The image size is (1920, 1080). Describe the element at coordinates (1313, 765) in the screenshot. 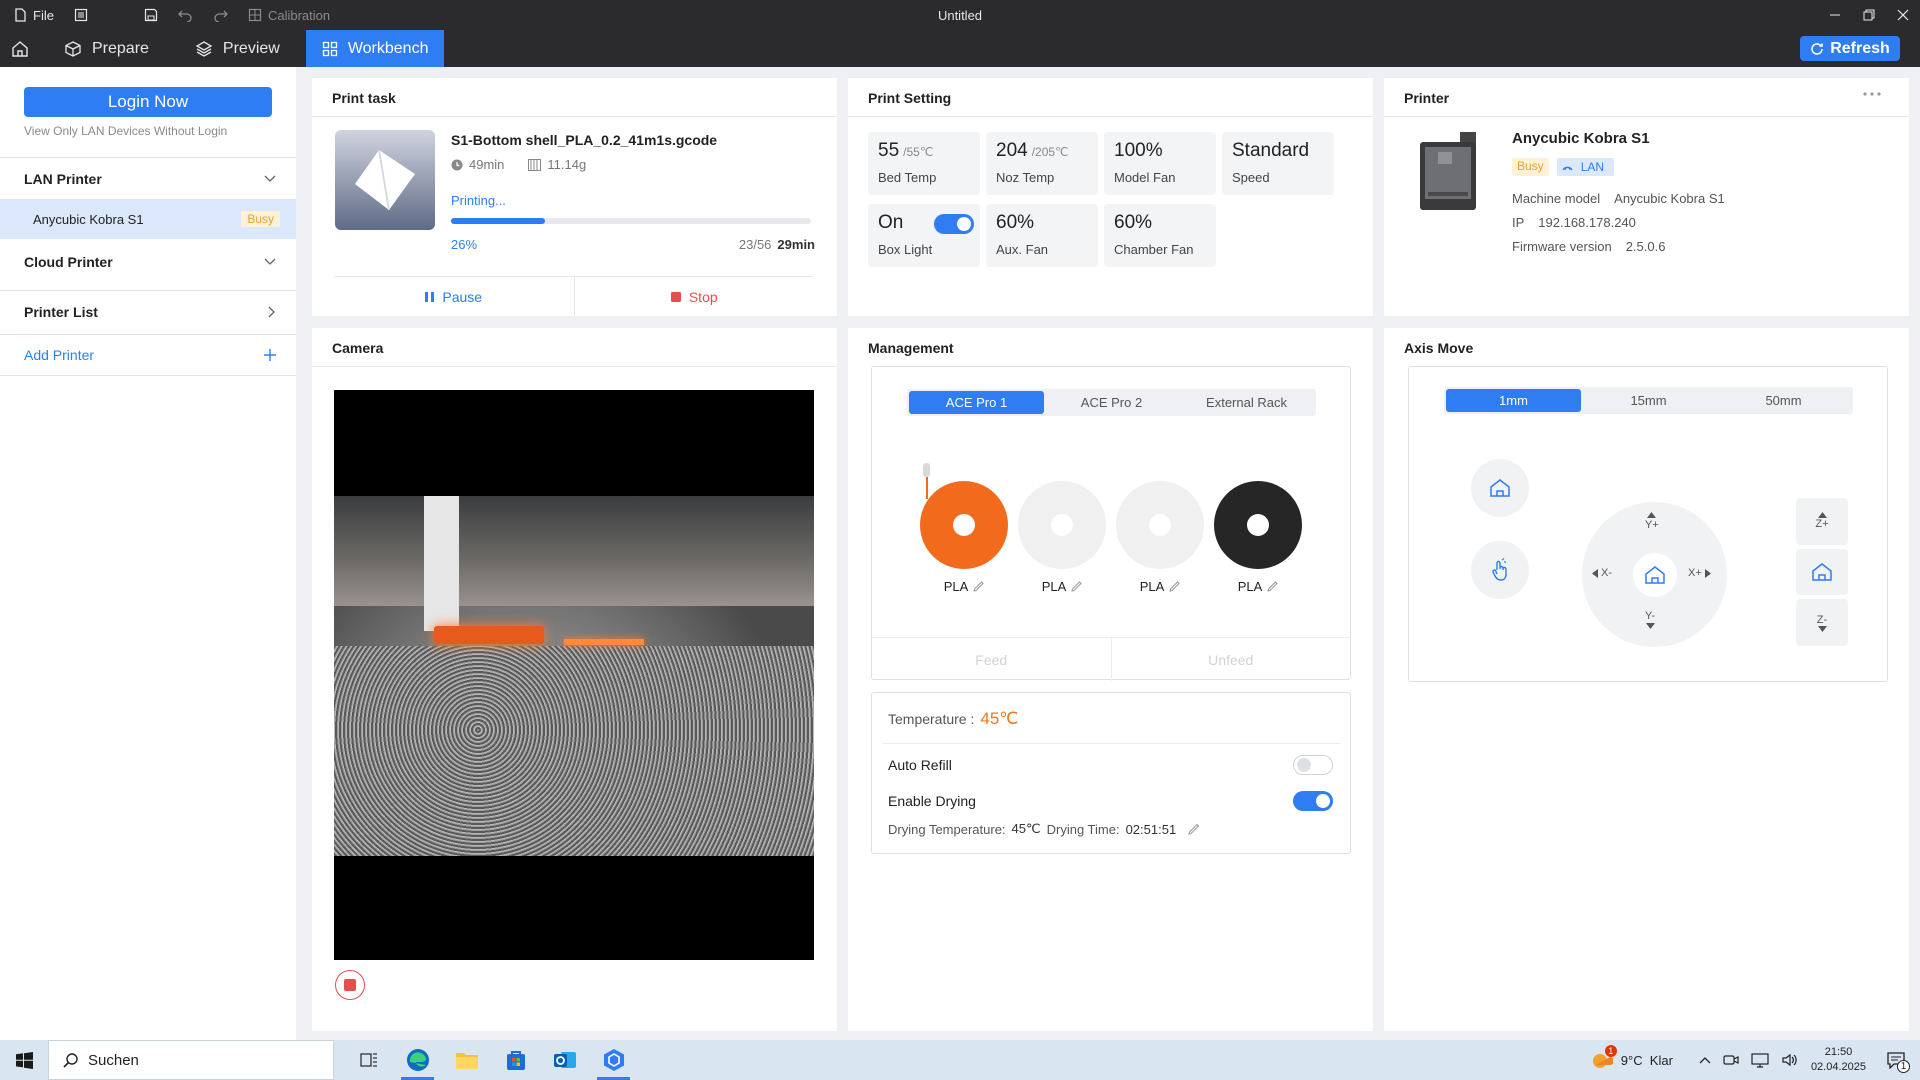

I see `auto-refill-toggle` at that location.